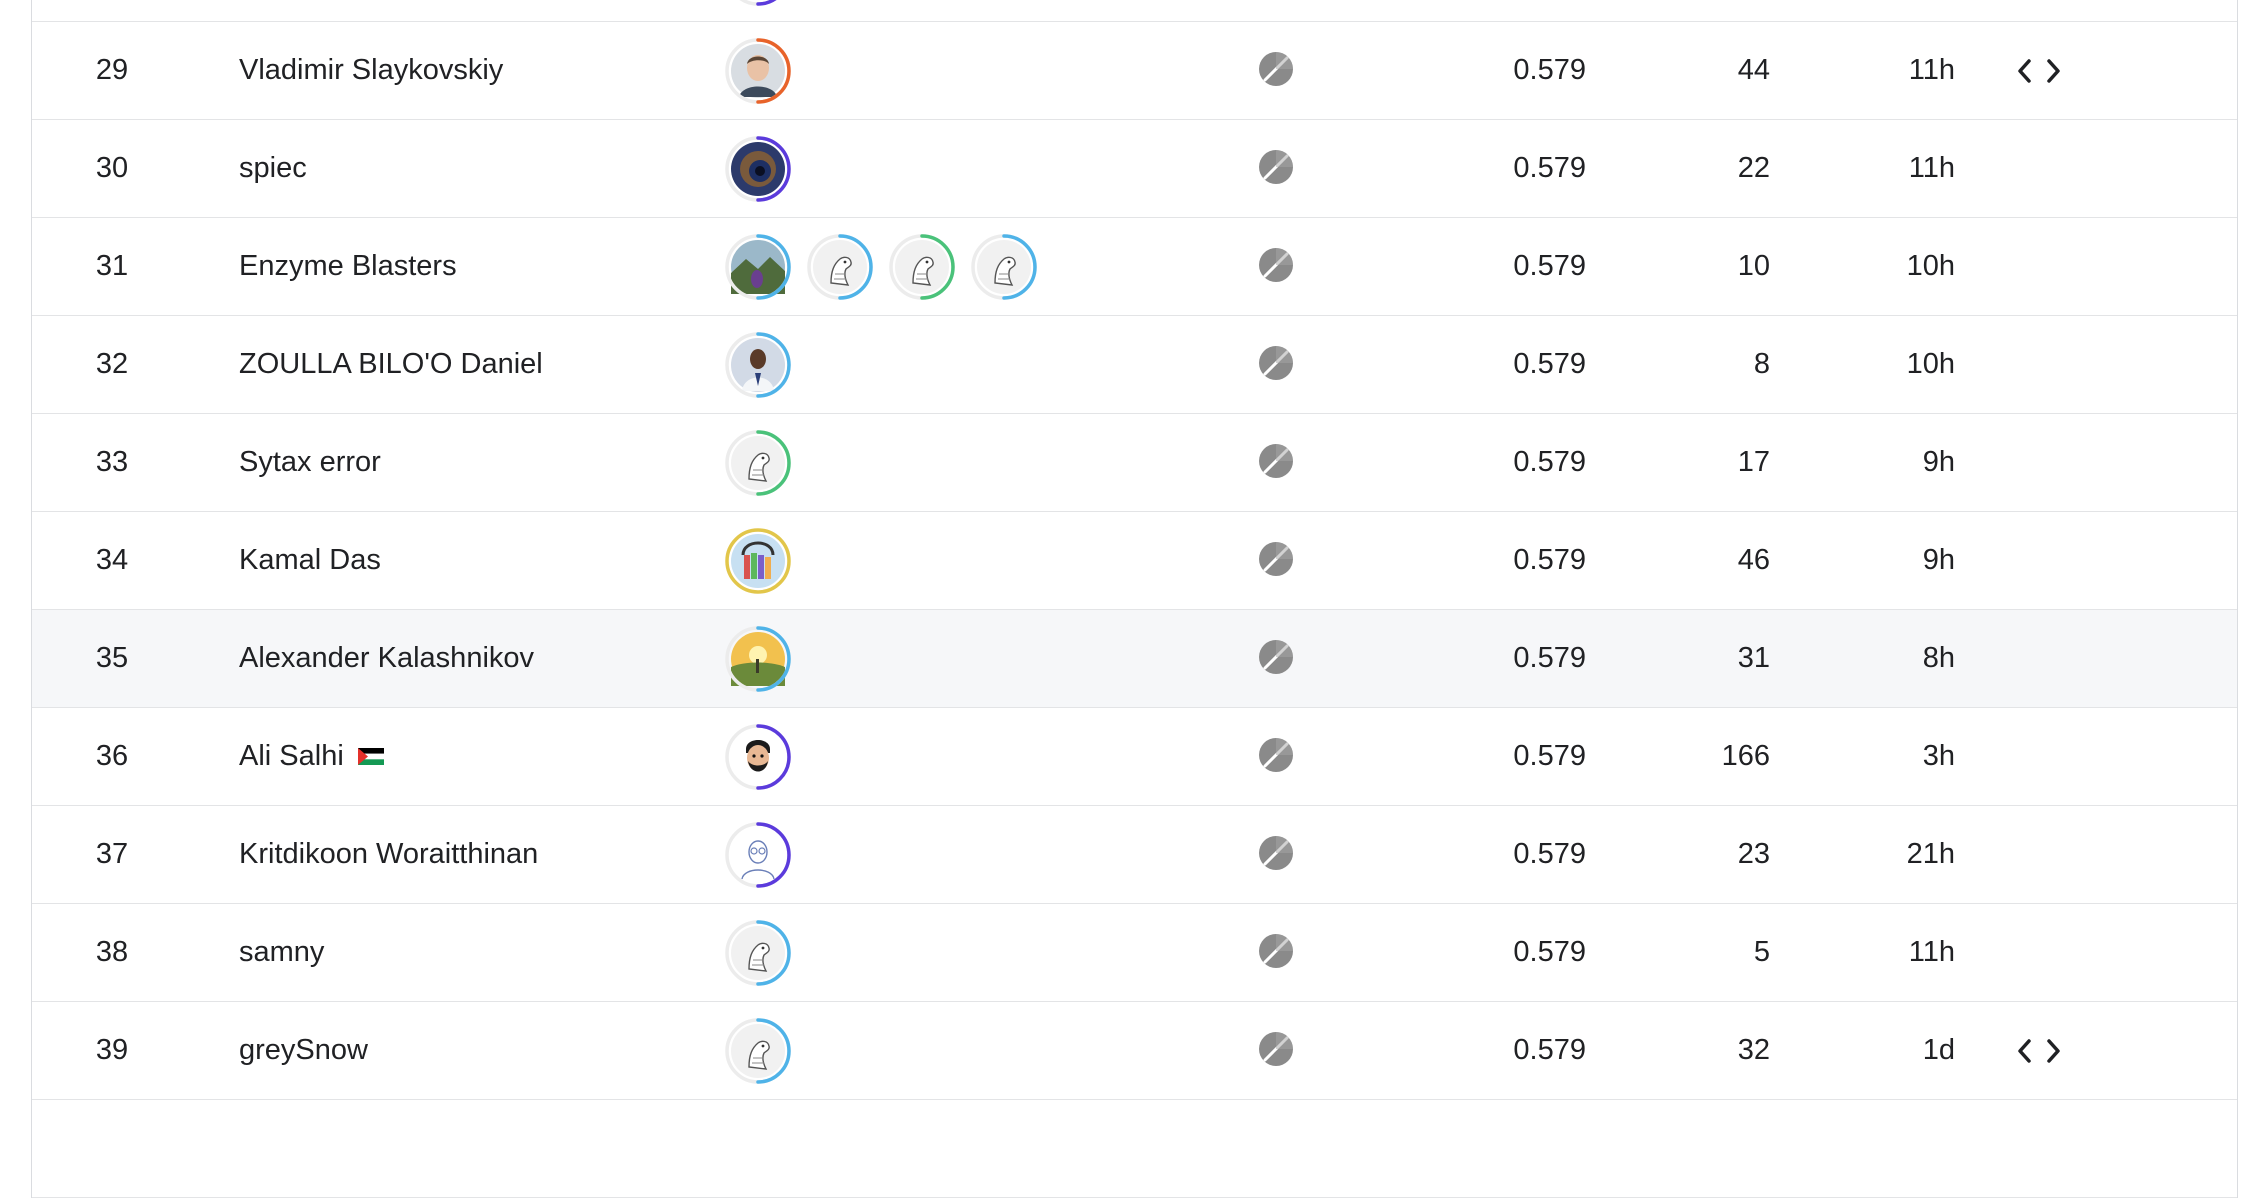 The height and width of the screenshot is (1198, 2262). Describe the element at coordinates (1134, 561) in the screenshot. I see `table-row: 34 Kamal Das 0.579 46 9h` at that location.